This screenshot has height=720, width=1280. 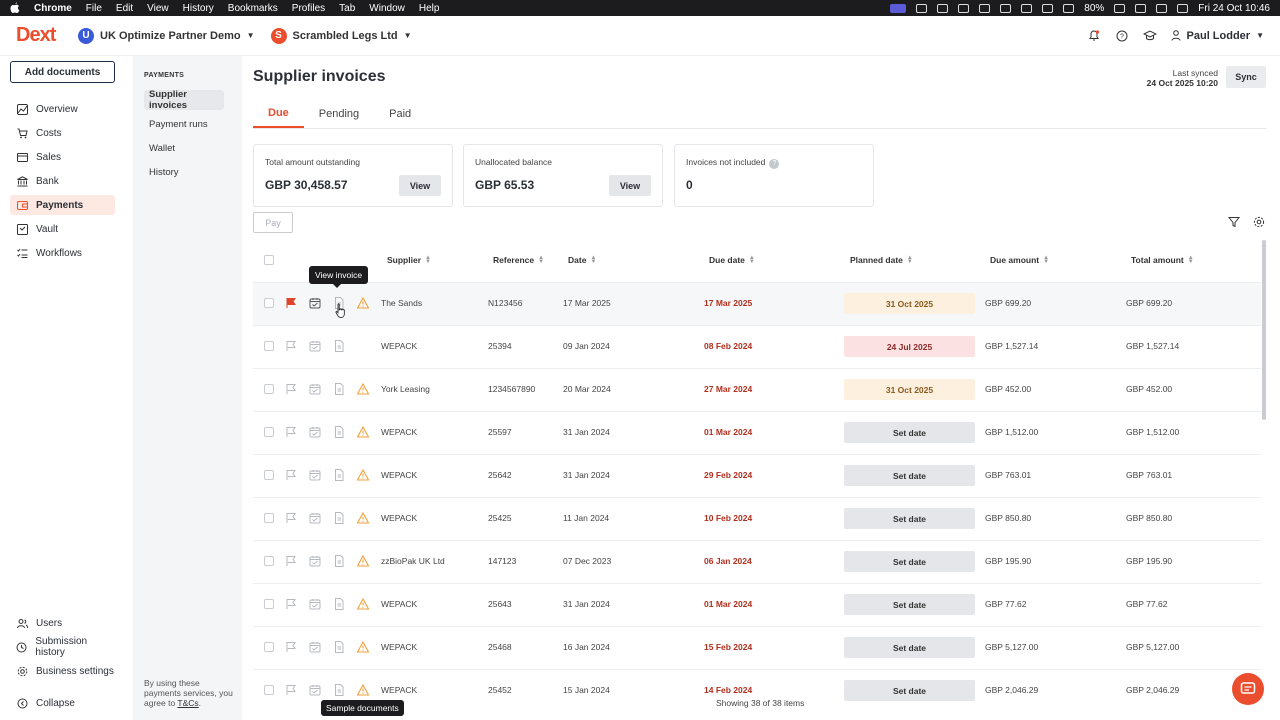 I want to click on moon-icon, so click(x=1048, y=8).